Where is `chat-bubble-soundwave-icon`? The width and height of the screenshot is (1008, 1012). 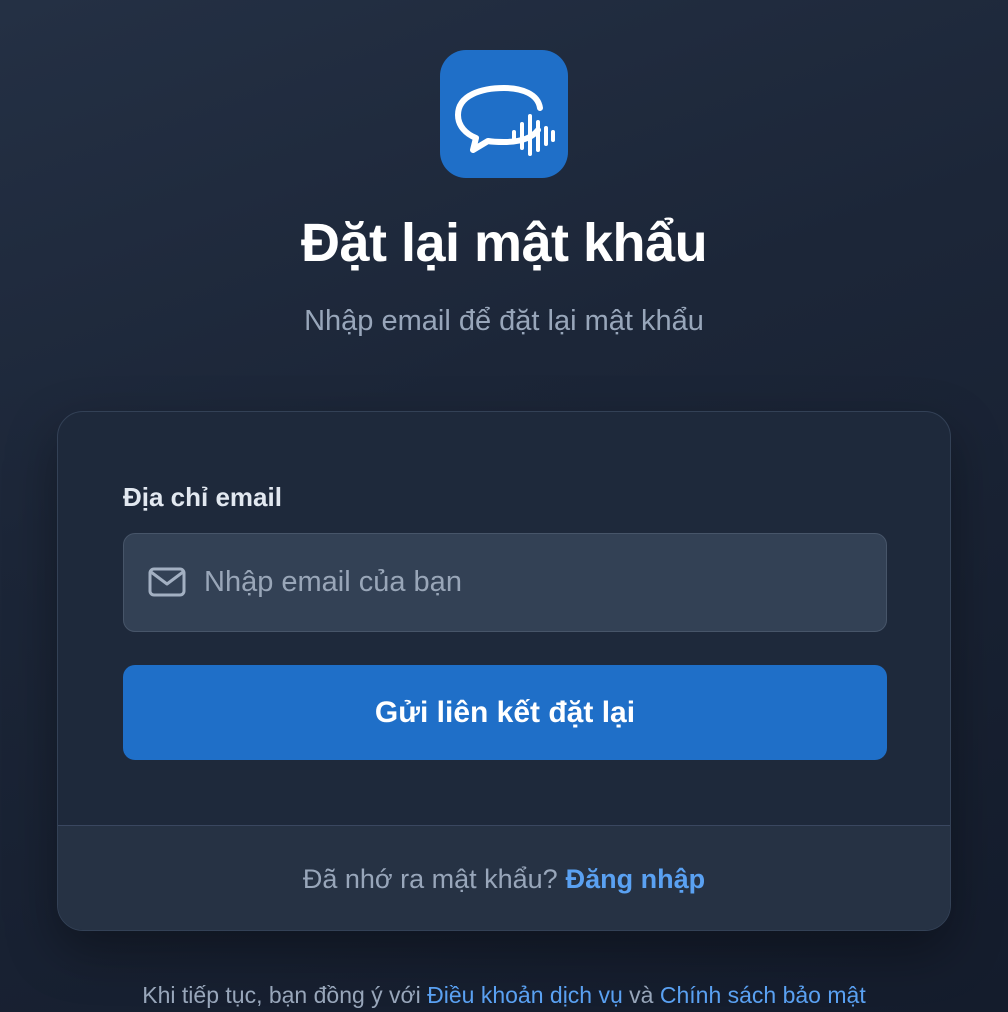
chat-bubble-soundwave-icon is located at coordinates (505, 120).